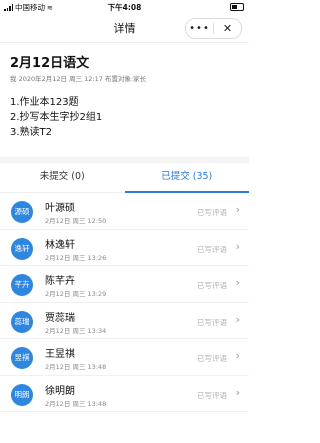  I want to click on mini-program-capsule: ••• ✕, so click(213, 28).